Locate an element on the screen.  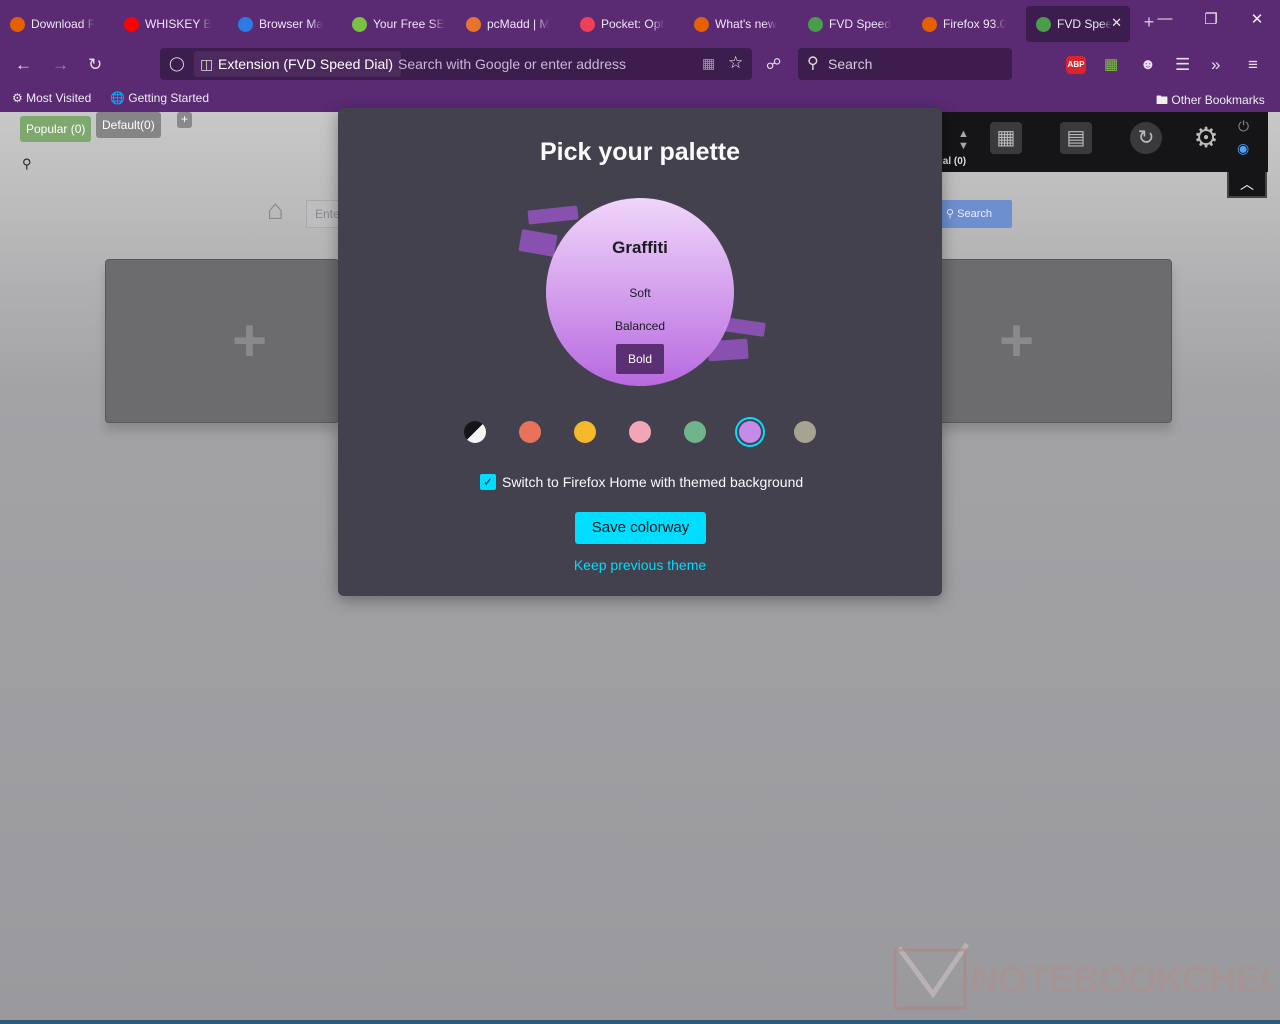
variation-soft: Soft is located at coordinates (640, 293).